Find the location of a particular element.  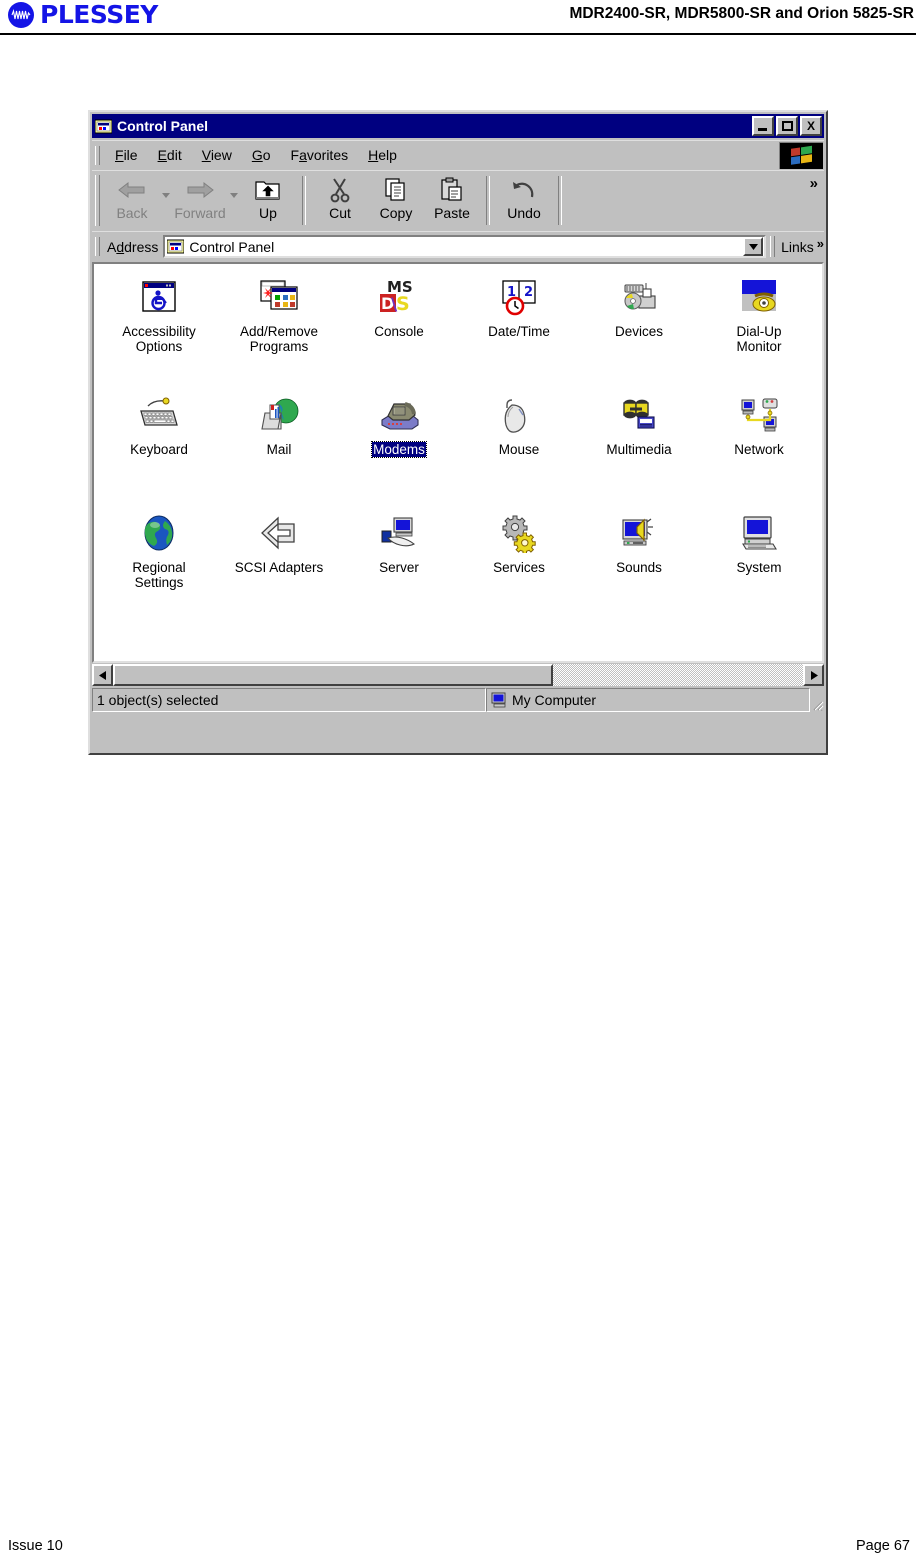

svg-text: 2 is located at coordinates (528, 292).